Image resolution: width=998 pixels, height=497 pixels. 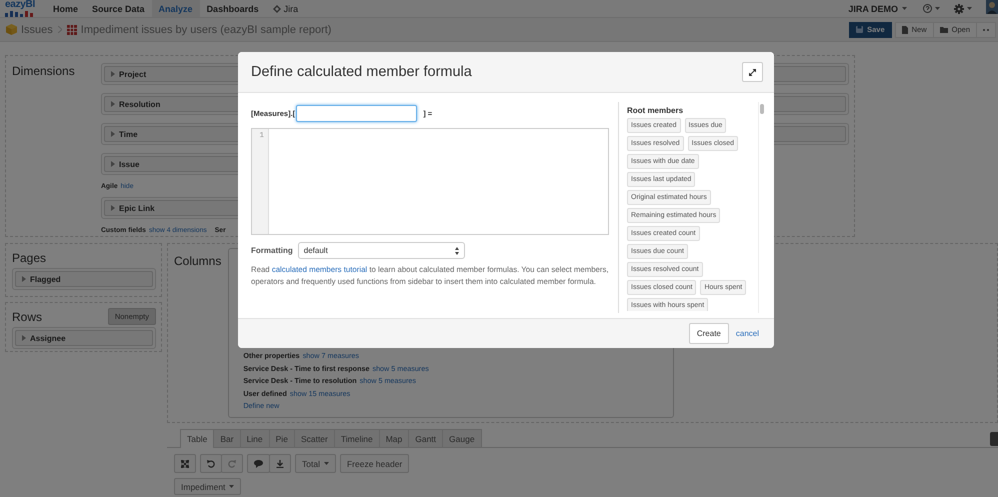 I want to click on panel-title: Rows, so click(x=27, y=317).